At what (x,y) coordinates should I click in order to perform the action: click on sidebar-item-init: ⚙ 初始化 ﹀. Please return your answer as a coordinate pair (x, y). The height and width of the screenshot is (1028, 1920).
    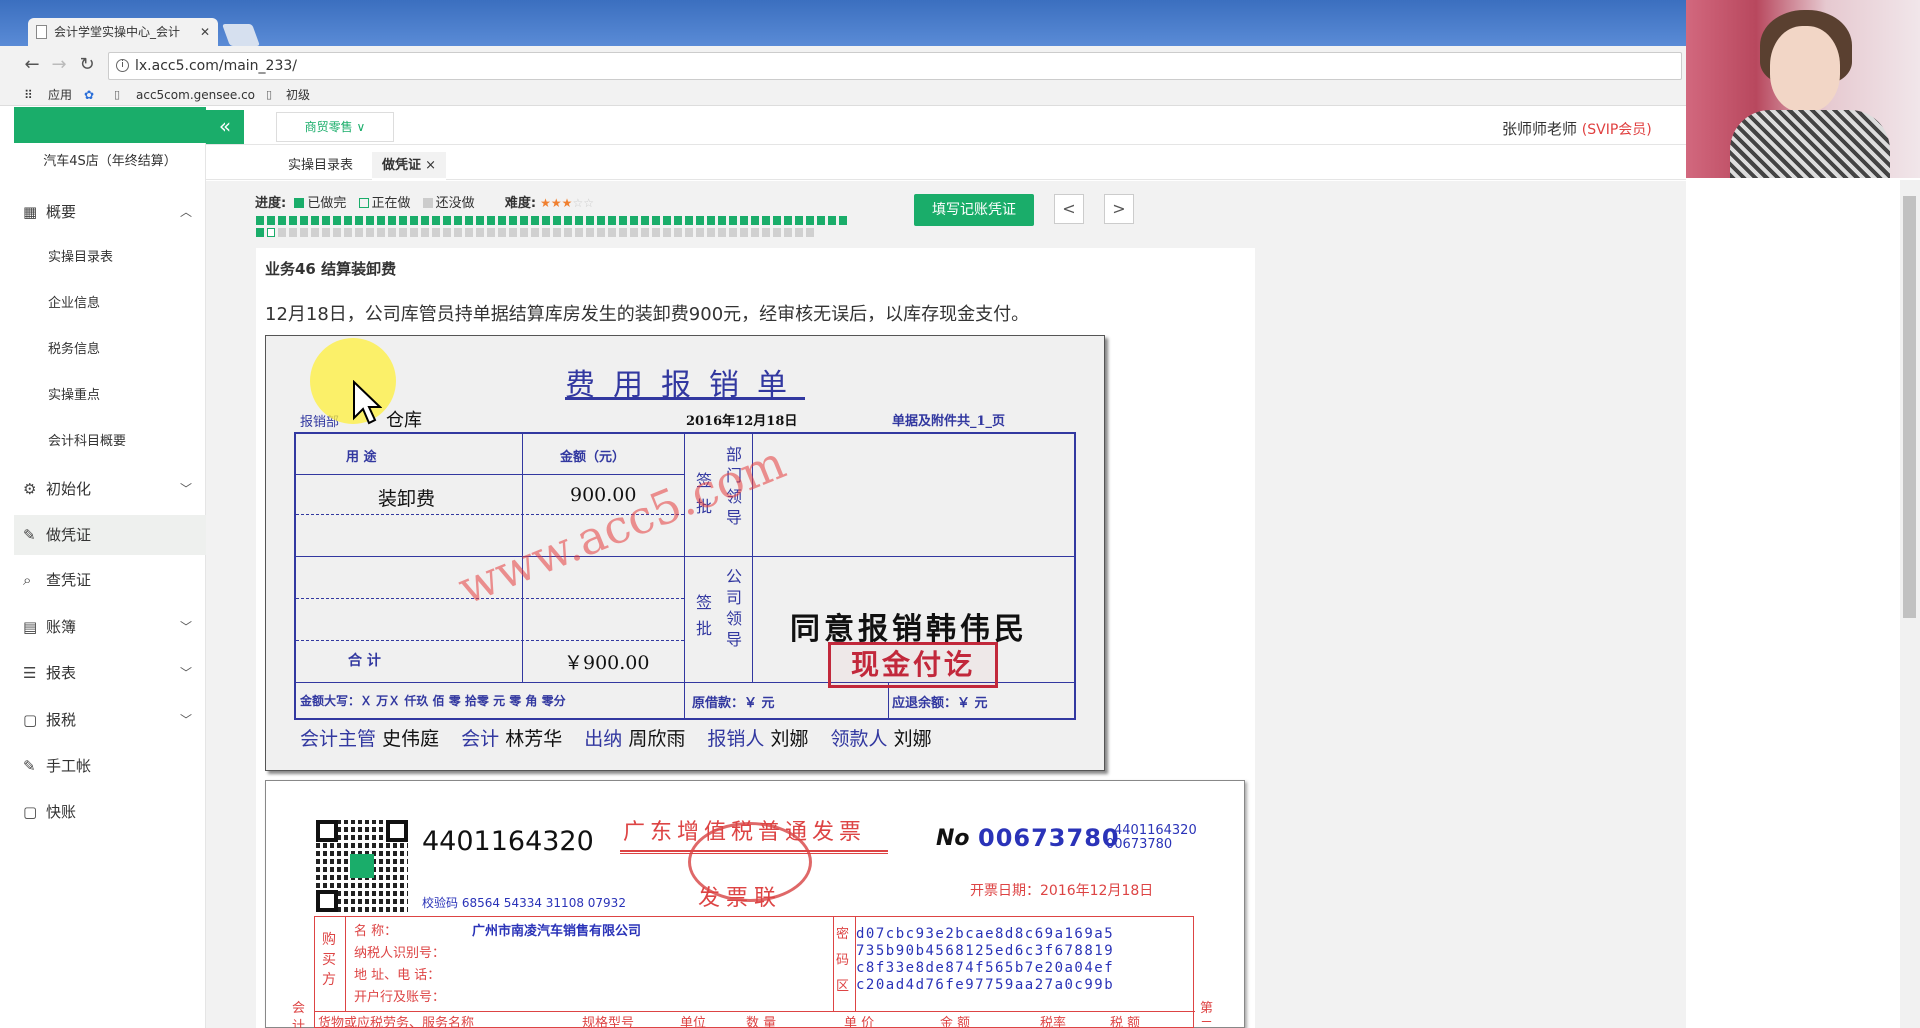
    Looking at the image, I should click on (110, 489).